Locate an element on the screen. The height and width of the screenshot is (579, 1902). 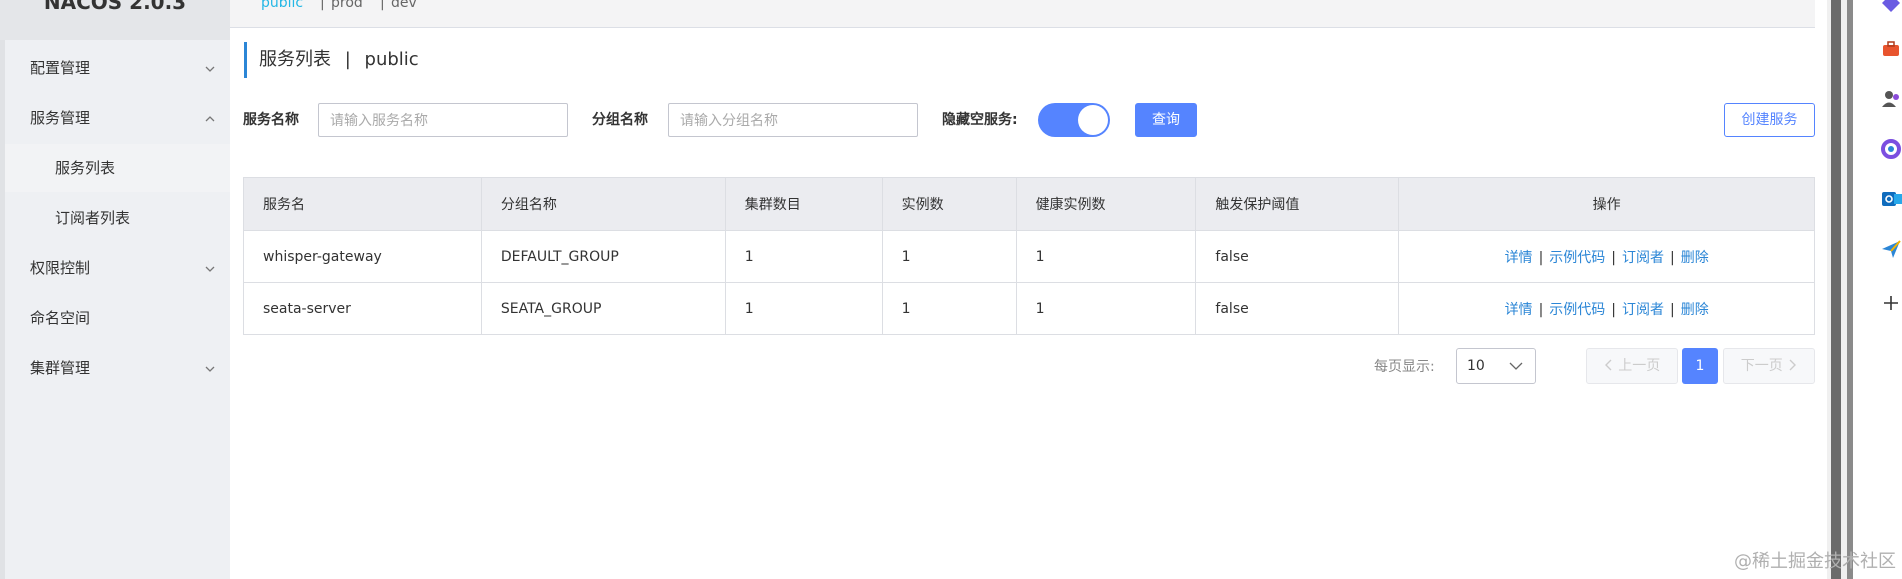
create-service-button: 创建服务 is located at coordinates (1769, 120).